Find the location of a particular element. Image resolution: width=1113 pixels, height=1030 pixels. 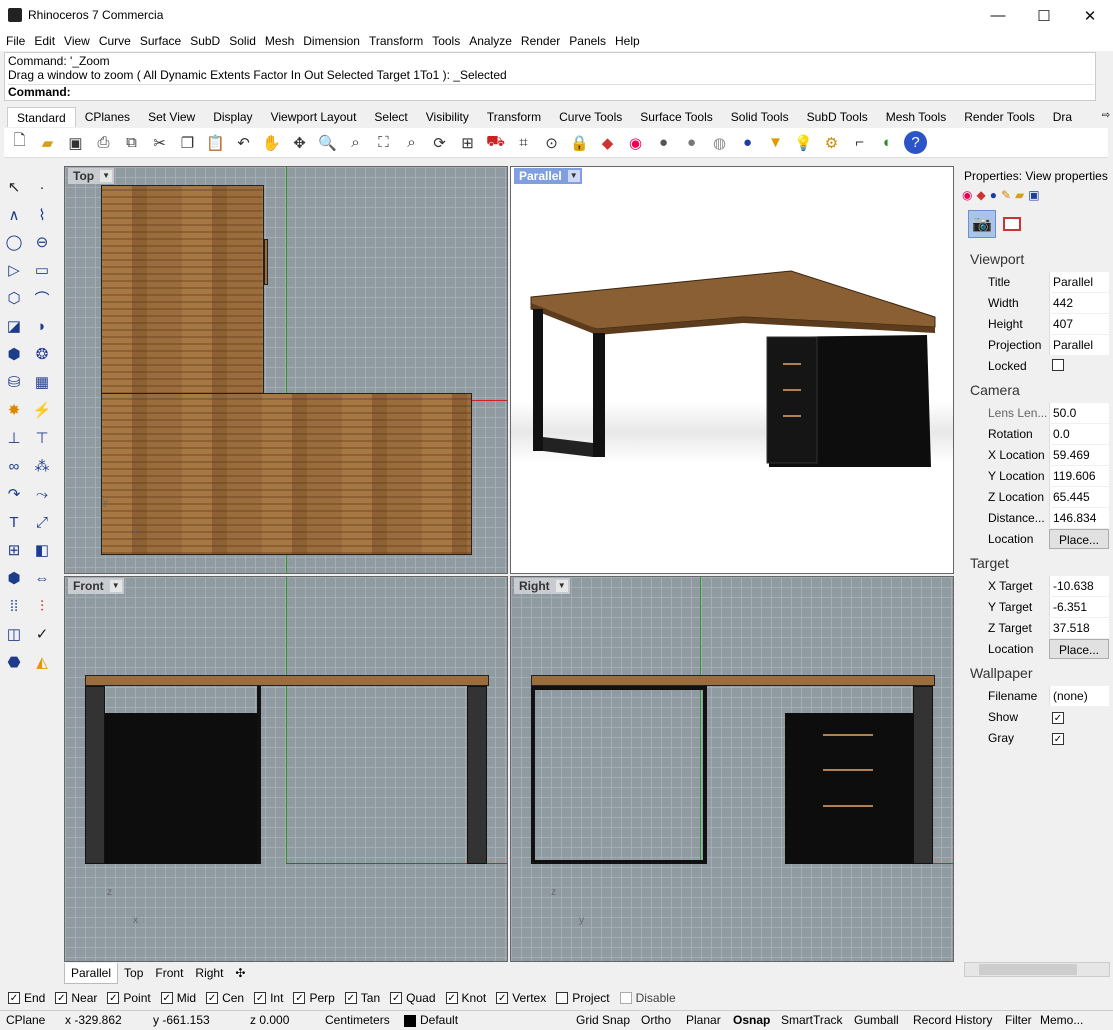

tab-surface-tools: Surface Tools is located at coordinates (676, 117).